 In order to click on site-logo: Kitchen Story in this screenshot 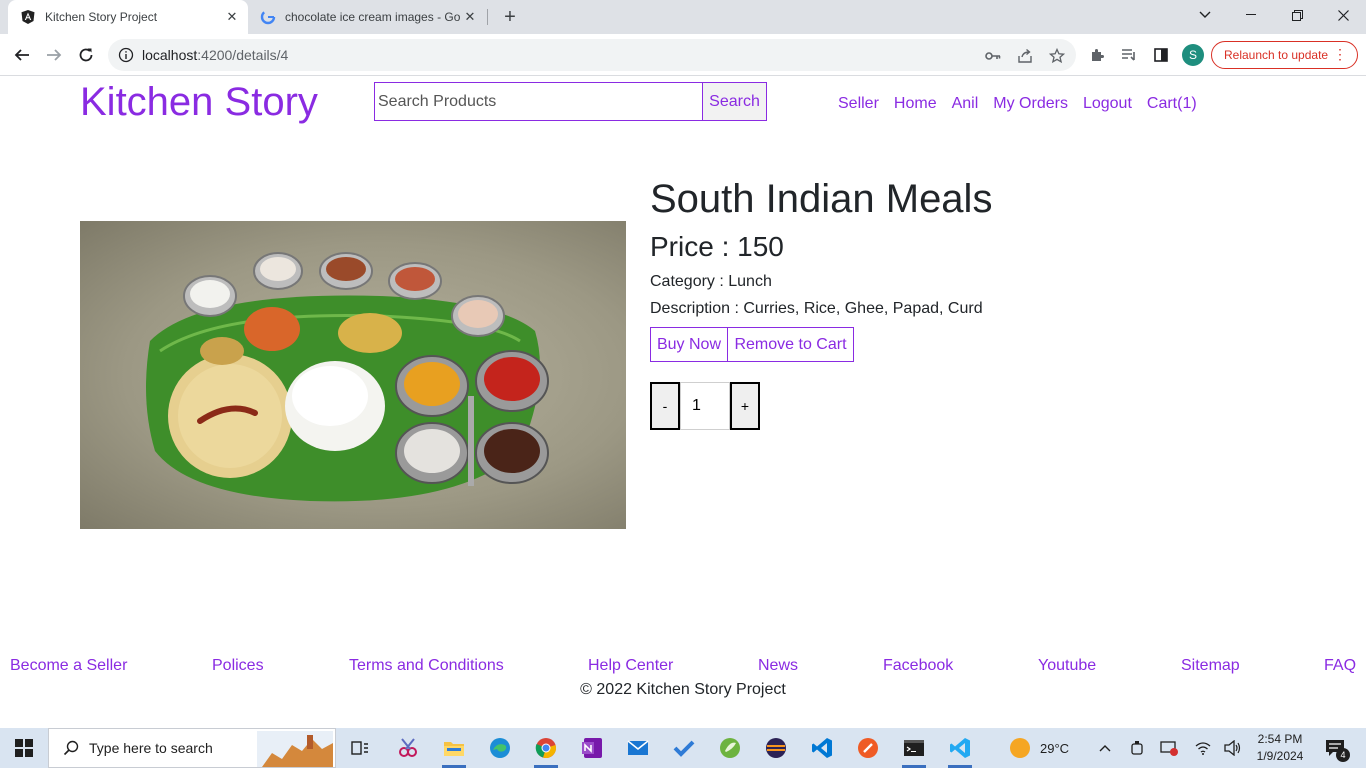, I will do `click(199, 102)`.